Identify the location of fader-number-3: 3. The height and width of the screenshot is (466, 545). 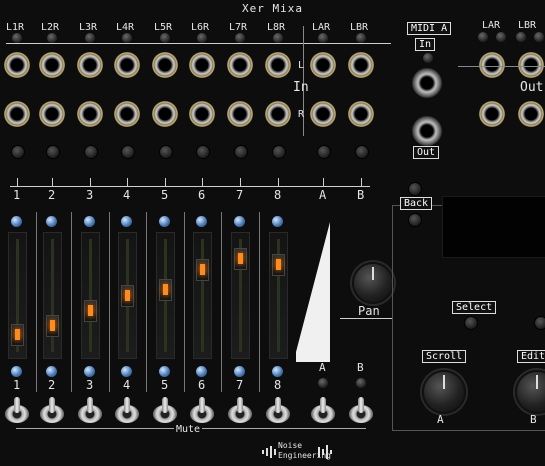
(90, 385).